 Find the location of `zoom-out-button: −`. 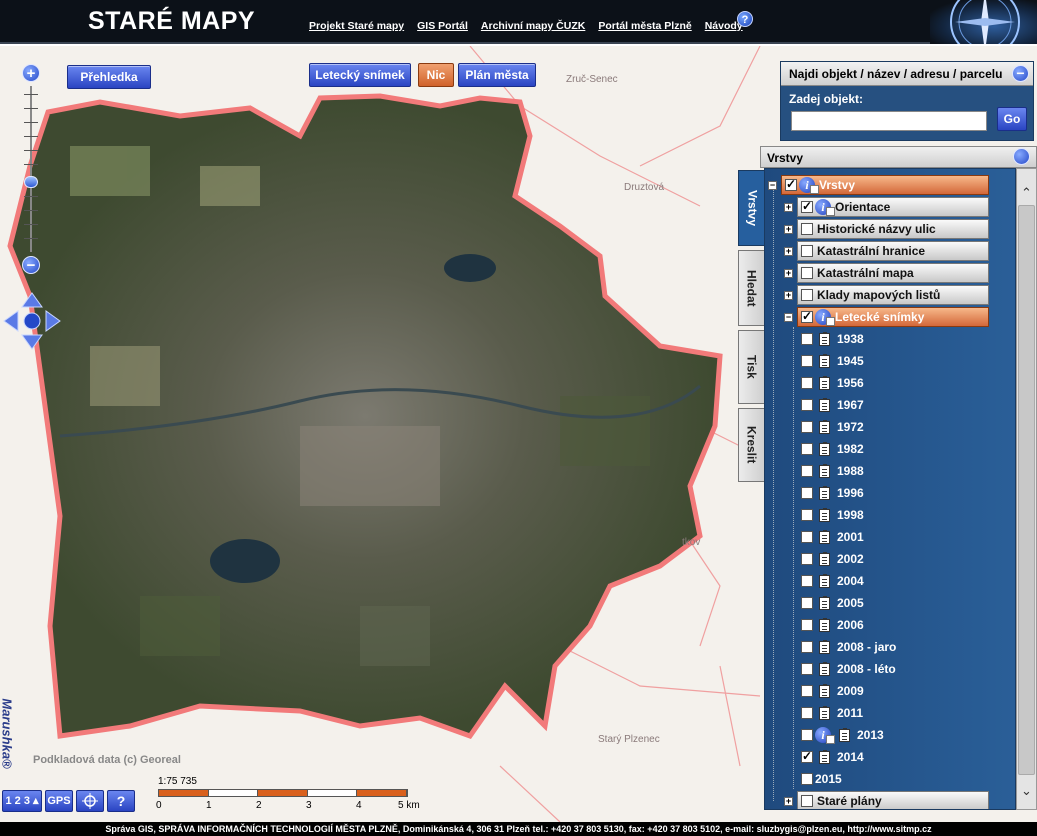

zoom-out-button: − is located at coordinates (31, 265).